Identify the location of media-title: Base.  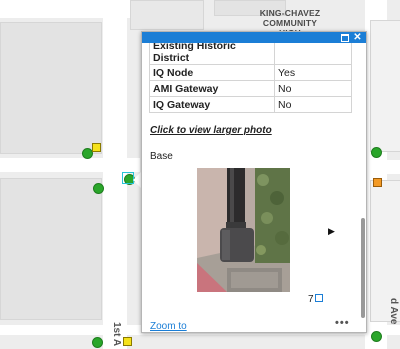
(161, 156).